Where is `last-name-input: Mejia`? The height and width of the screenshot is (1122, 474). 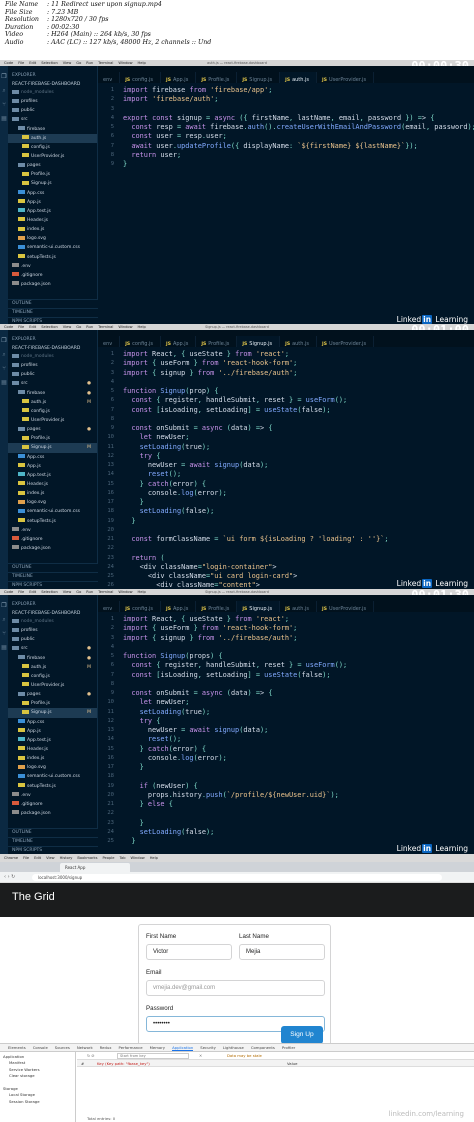
last-name-input: Mejia is located at coordinates (282, 952).